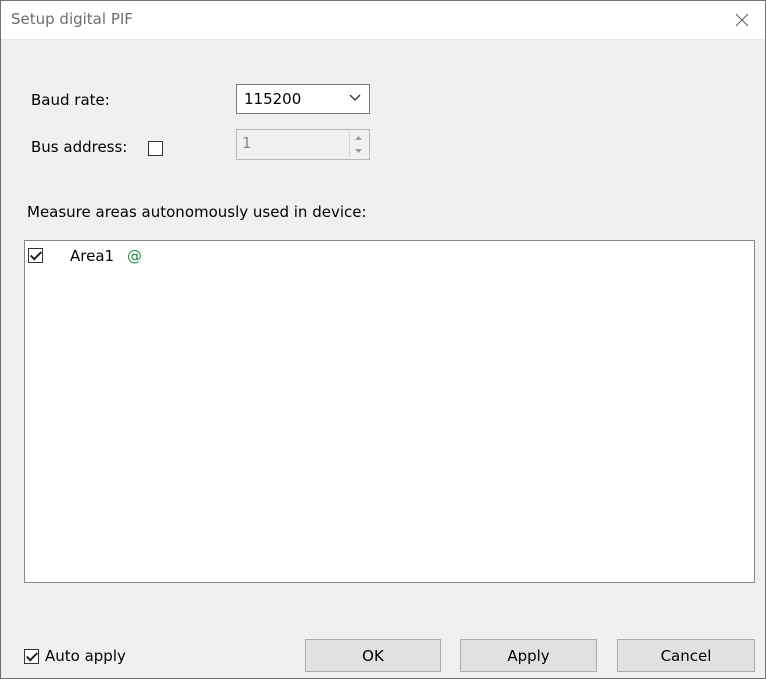 The image size is (766, 679). What do you see at coordinates (79, 147) in the screenshot?
I see `bus-address-label: Bus address:` at bounding box center [79, 147].